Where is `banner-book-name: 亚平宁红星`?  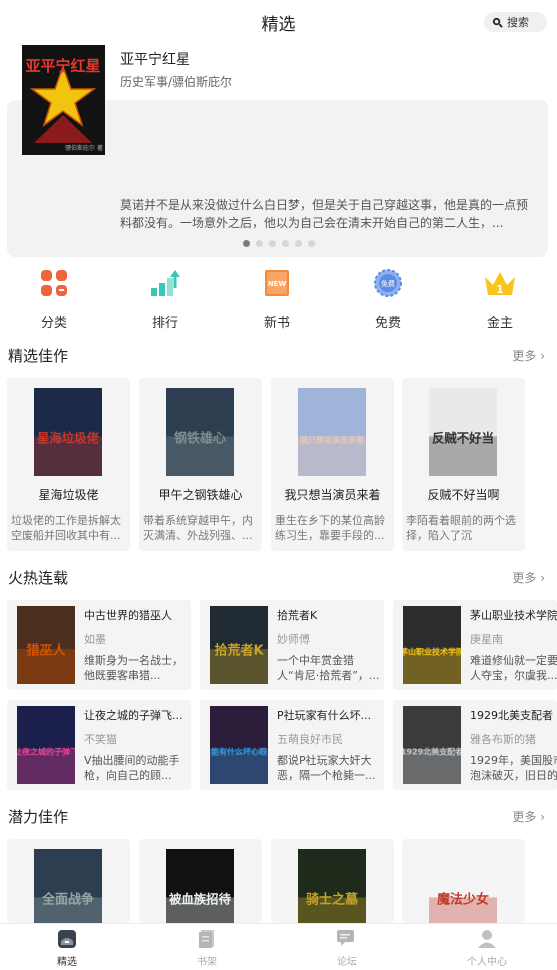
banner-book-name: 亚平宁红星 is located at coordinates (155, 59).